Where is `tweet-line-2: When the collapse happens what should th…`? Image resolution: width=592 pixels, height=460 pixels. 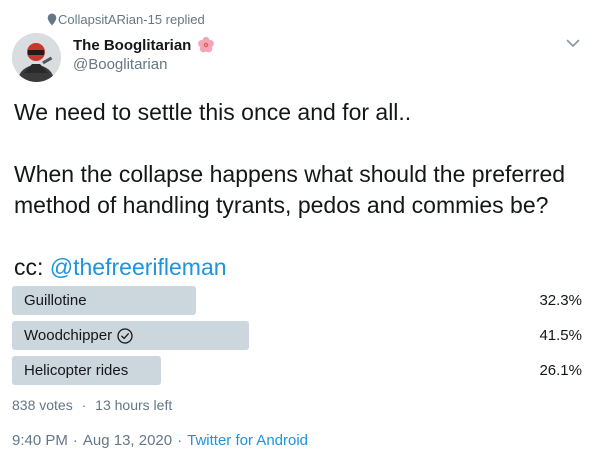 tweet-line-2: When the collapse happens what should th… is located at coordinates (290, 189).